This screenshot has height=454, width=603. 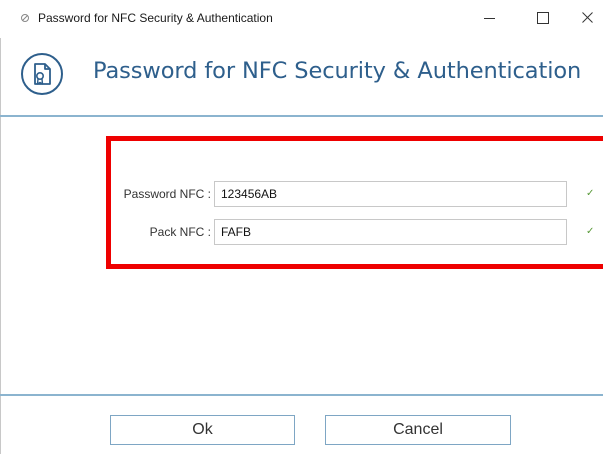 What do you see at coordinates (167, 194) in the screenshot?
I see `password-label: Password NFC :` at bounding box center [167, 194].